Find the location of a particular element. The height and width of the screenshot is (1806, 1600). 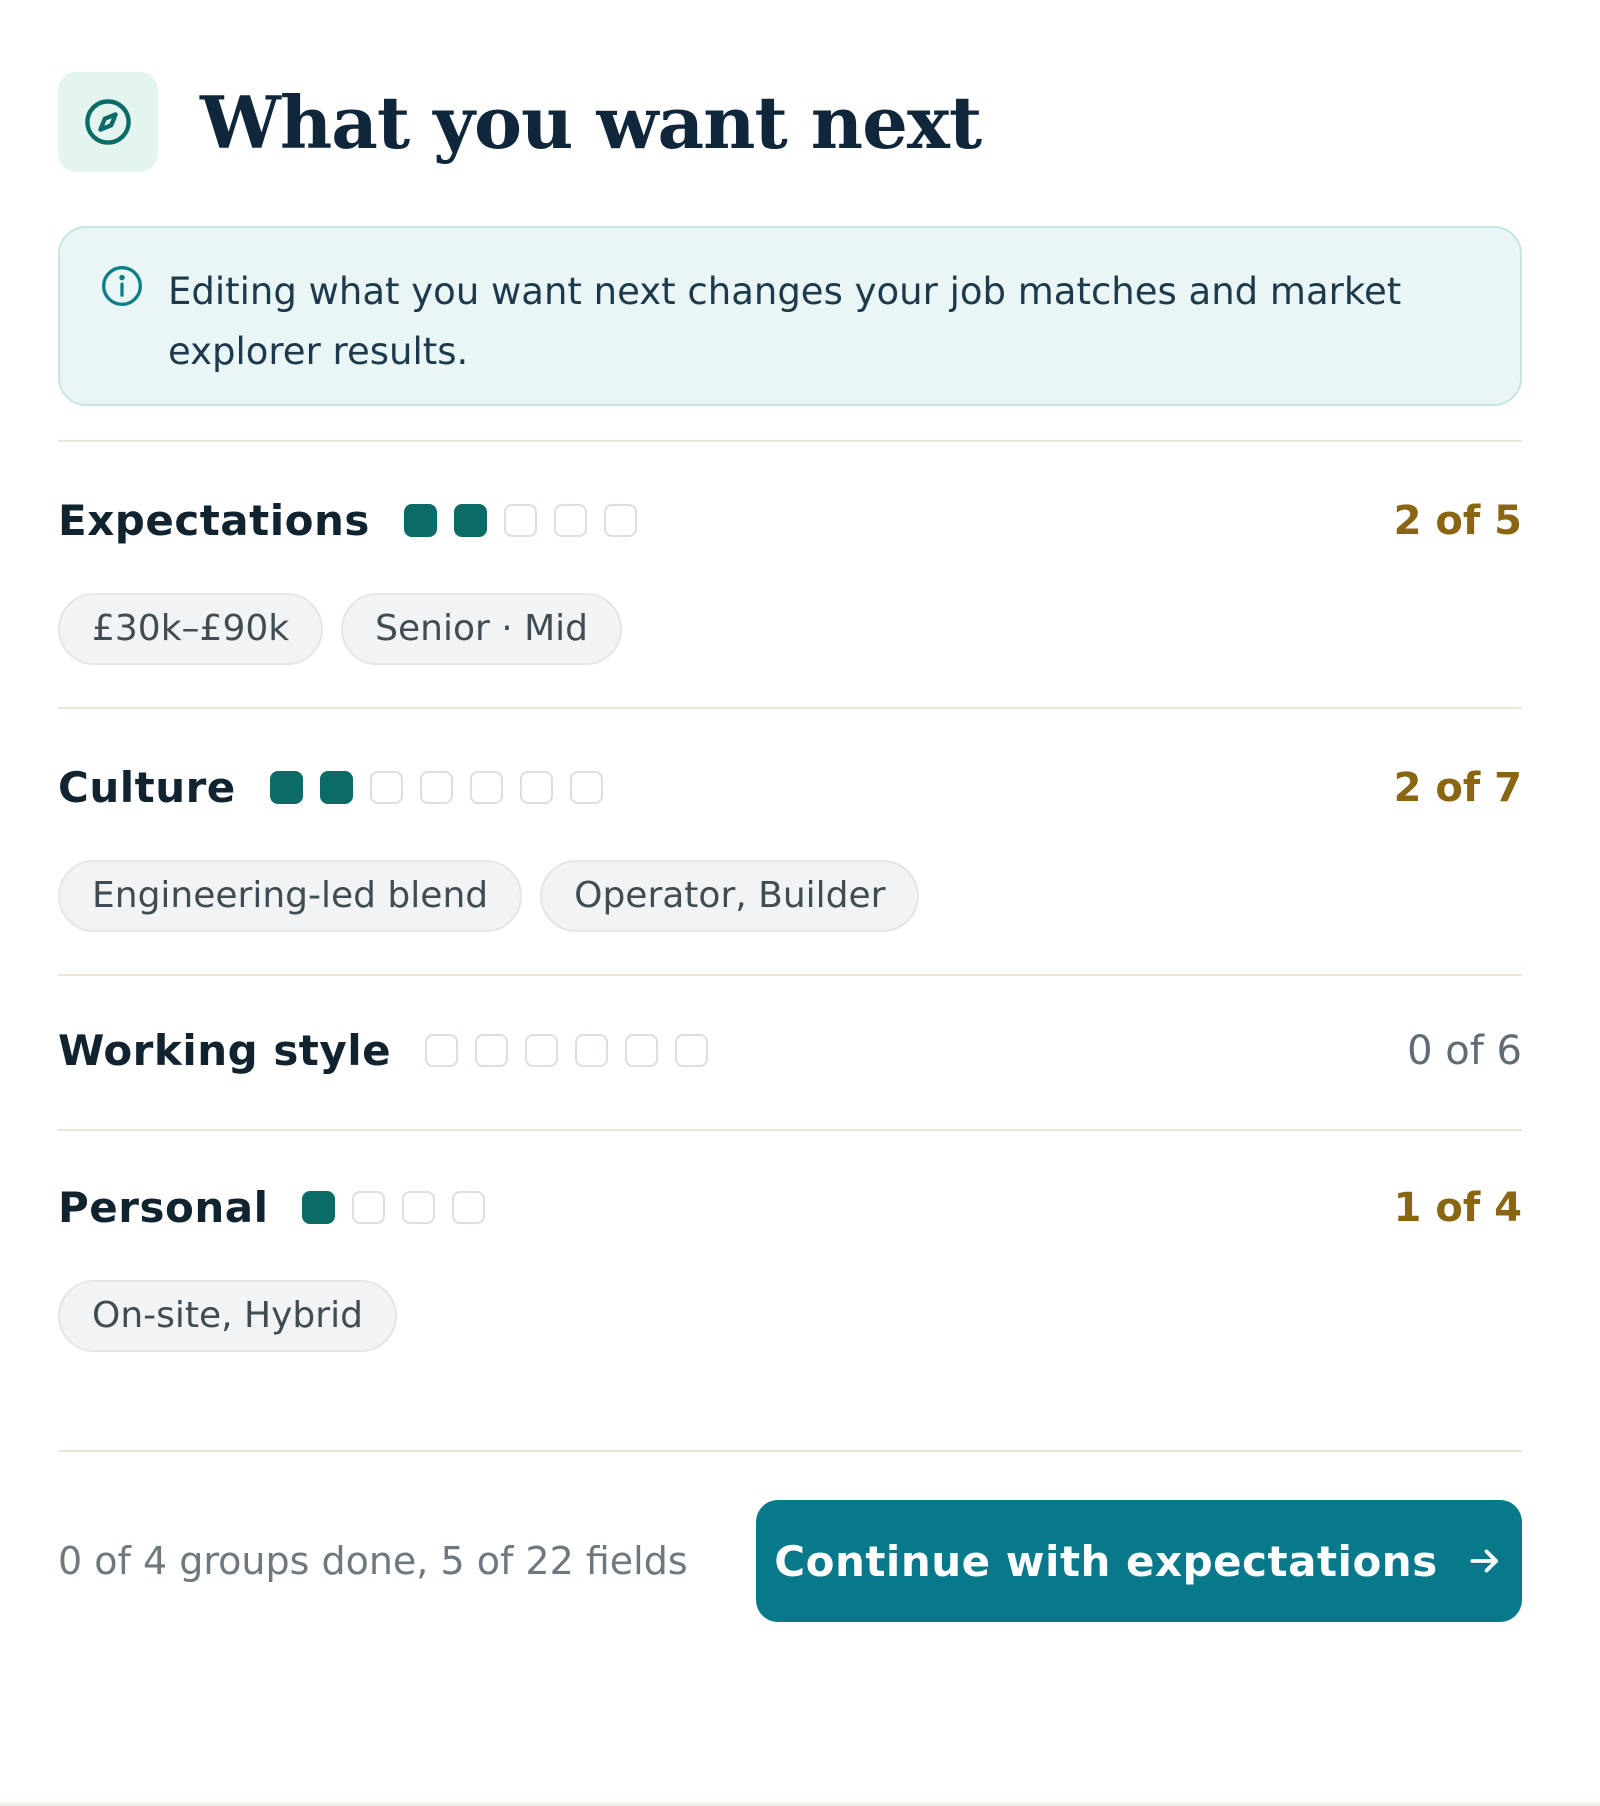

group-header: Culture 2 of 7 is located at coordinates (790, 787).